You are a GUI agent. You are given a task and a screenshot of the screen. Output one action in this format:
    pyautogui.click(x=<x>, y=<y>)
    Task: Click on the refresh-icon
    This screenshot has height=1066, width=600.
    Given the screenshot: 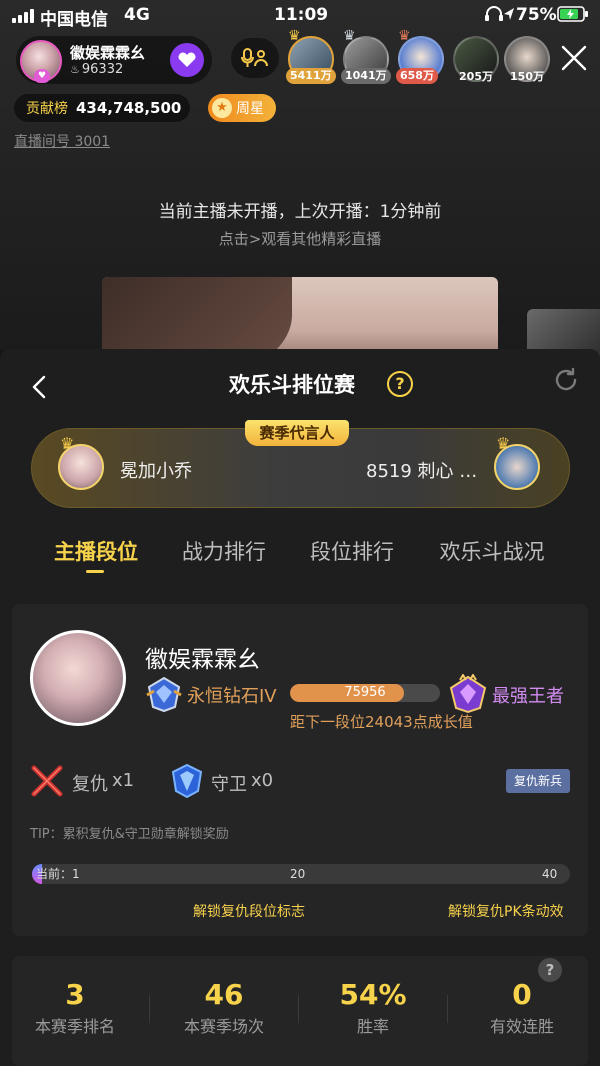 What is the action you would take?
    pyautogui.click(x=566, y=379)
    